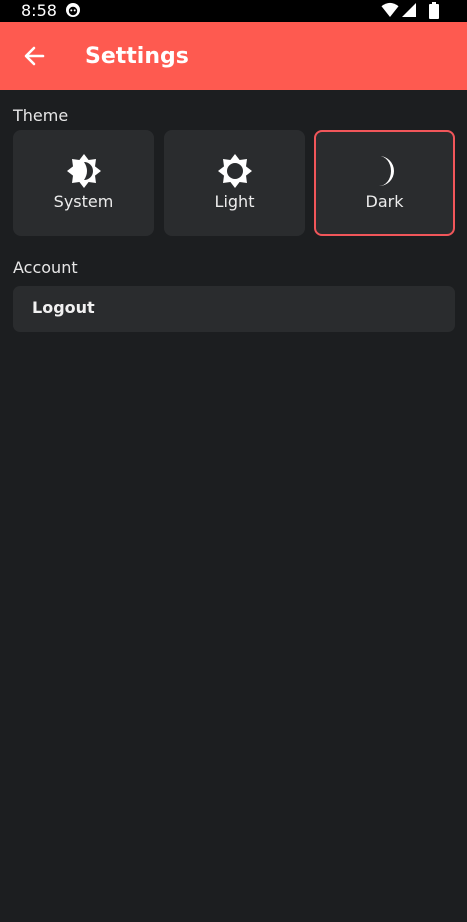 The height and width of the screenshot is (922, 467). What do you see at coordinates (45, 267) in the screenshot?
I see `account-section-label: Account` at bounding box center [45, 267].